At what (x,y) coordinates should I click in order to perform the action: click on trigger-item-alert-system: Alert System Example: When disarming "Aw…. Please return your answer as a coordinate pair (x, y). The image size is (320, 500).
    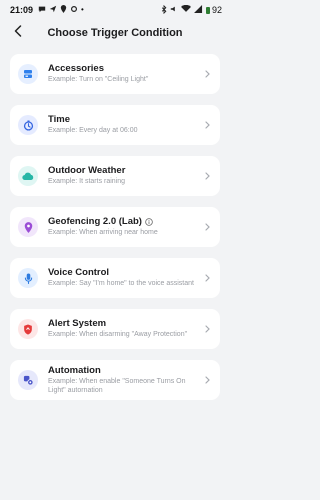
    Looking at the image, I should click on (115, 329).